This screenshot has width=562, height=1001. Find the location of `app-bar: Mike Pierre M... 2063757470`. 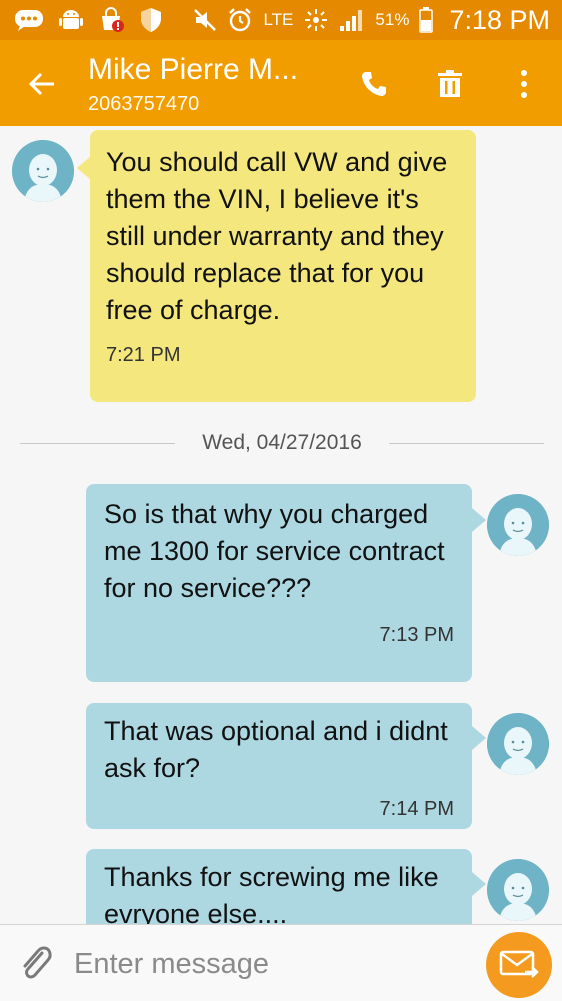

app-bar: Mike Pierre M... 2063757470 is located at coordinates (281, 83).